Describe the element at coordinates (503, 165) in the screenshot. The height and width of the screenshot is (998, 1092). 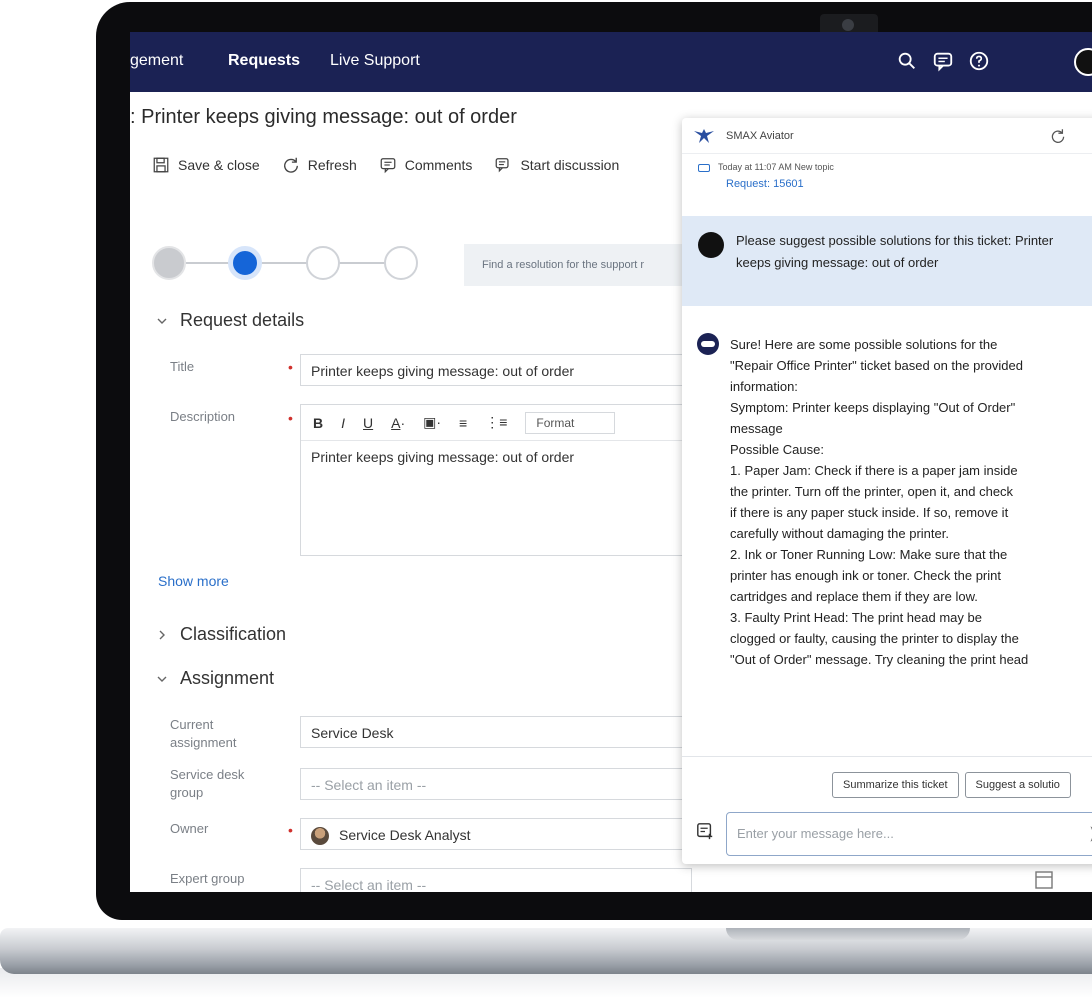
I see `discussion-icon` at that location.